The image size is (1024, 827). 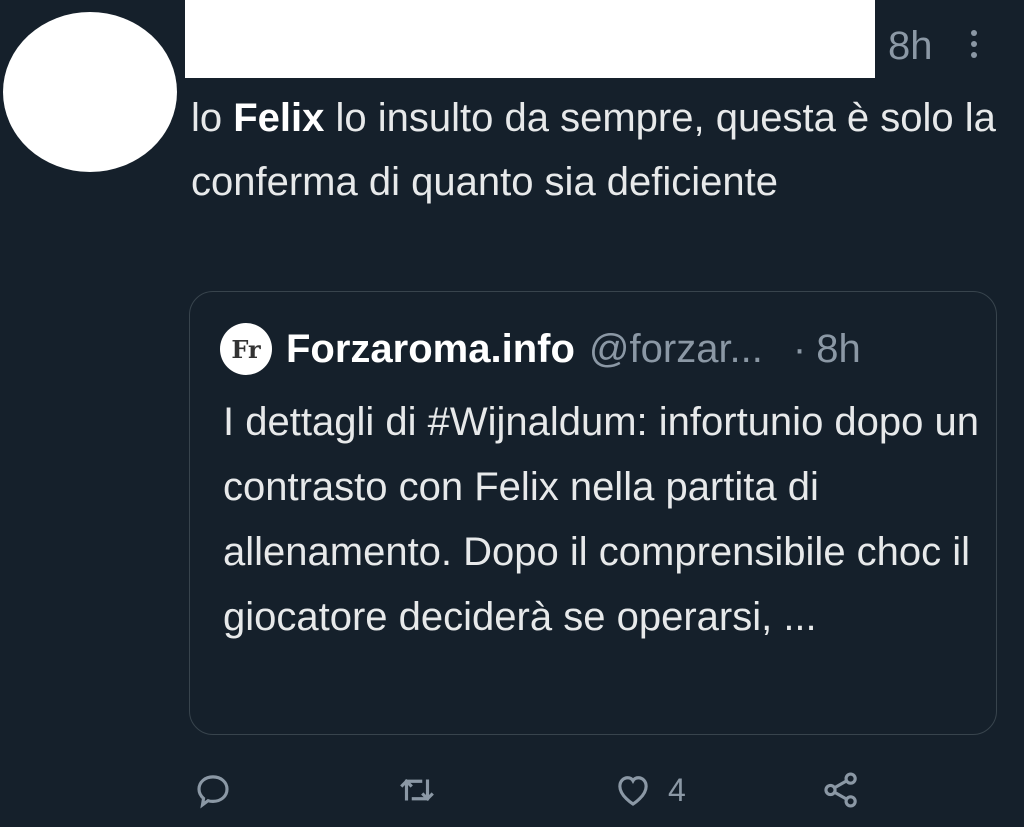 I want to click on retweet-button, so click(x=417, y=790).